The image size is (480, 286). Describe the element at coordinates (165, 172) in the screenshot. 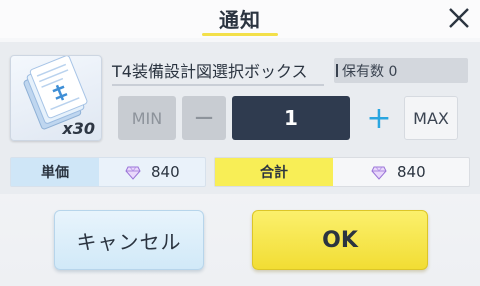

I see `unit-price-value: 840` at that location.